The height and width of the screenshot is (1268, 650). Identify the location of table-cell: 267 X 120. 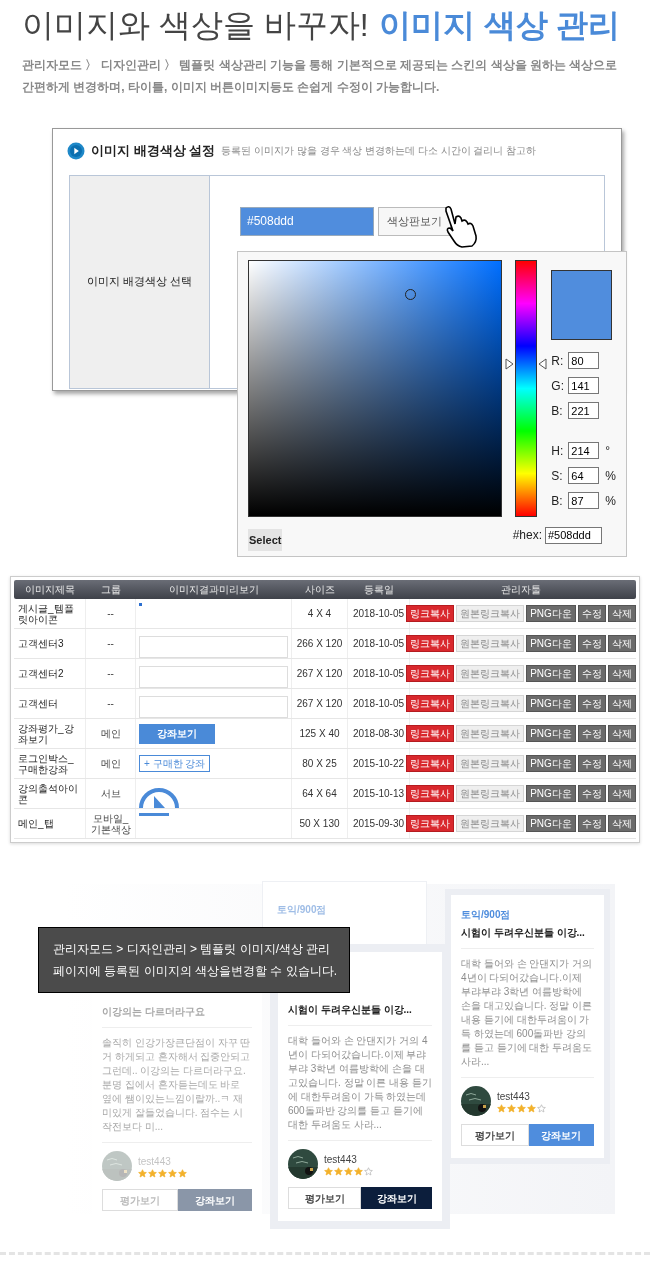
(320, 673).